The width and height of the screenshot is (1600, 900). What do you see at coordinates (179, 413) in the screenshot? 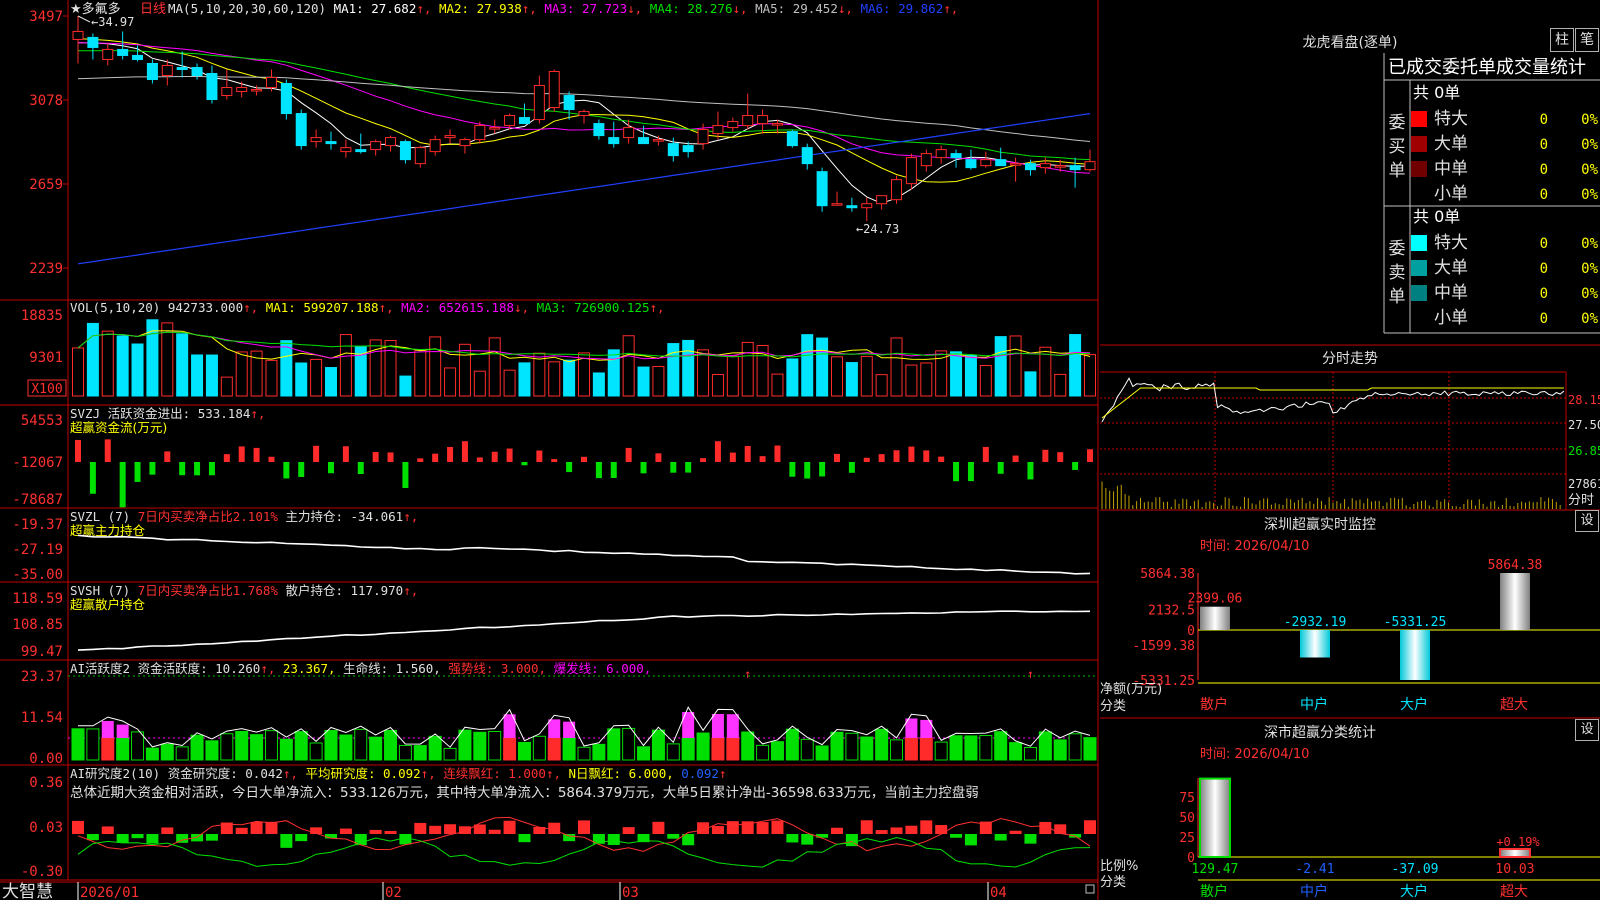
I see `svzj-legend-part-1: 活跃资金进出: 533.184` at bounding box center [179, 413].